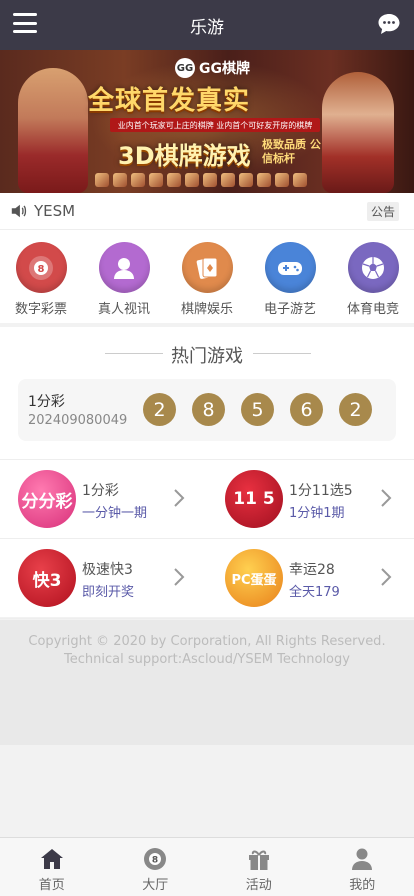 Image resolution: width=414 pixels, height=896 pixels. Describe the element at coordinates (108, 592) in the screenshot. I see `game-desc: 即刻开奖` at that location.